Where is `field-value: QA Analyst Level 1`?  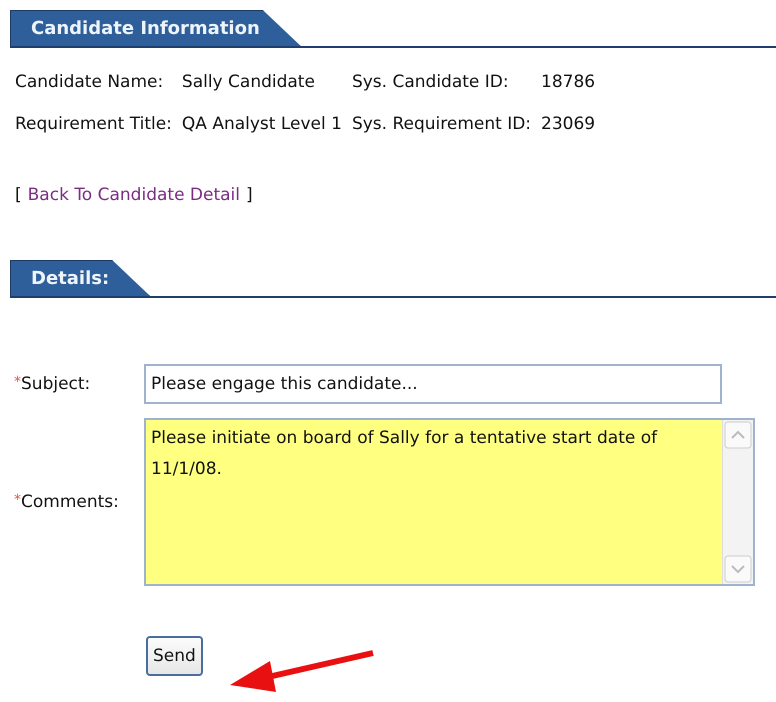 field-value: QA Analyst Level 1 is located at coordinates (262, 124).